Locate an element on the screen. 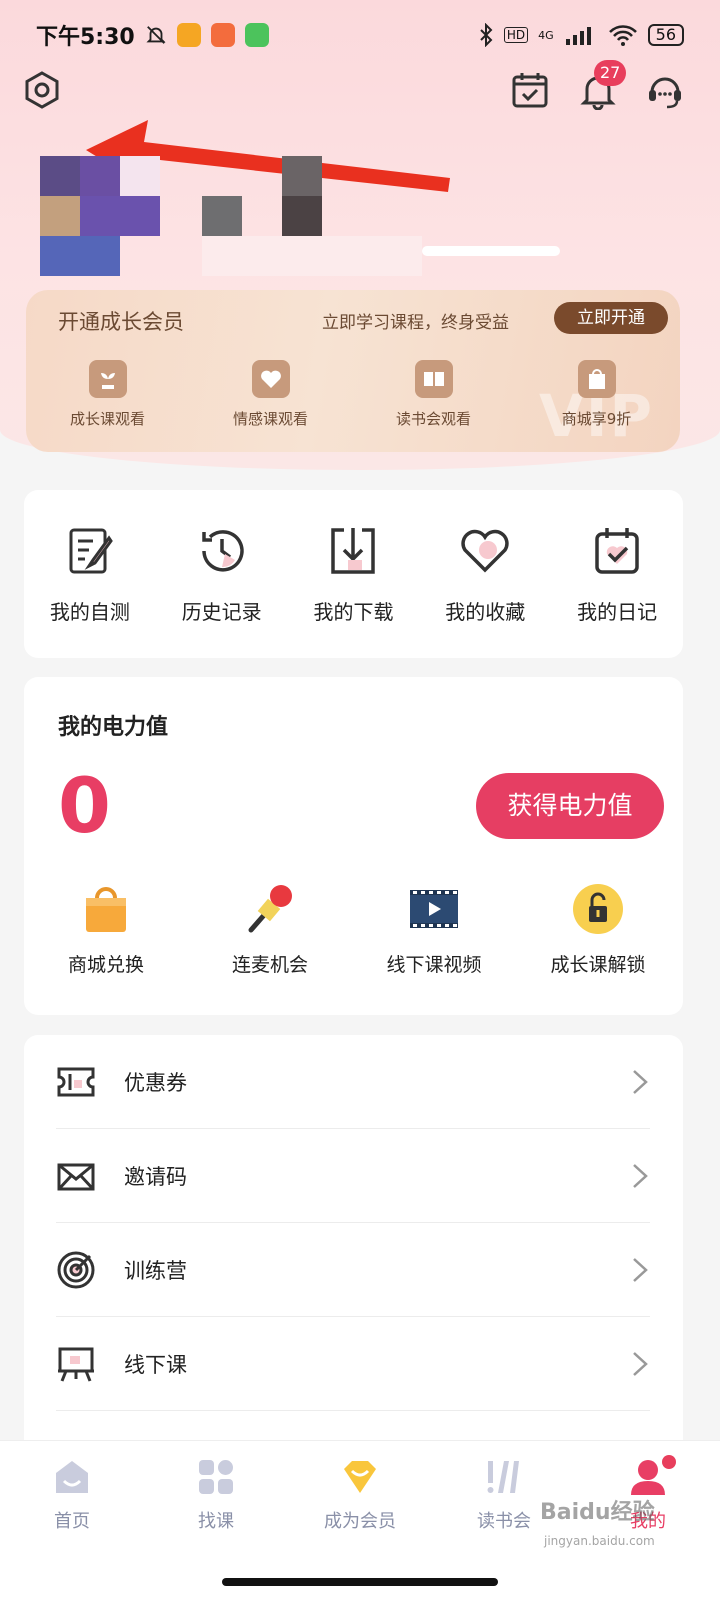 This screenshot has height=1600, width=720. vip-badge-icon is located at coordinates (360, 1477).